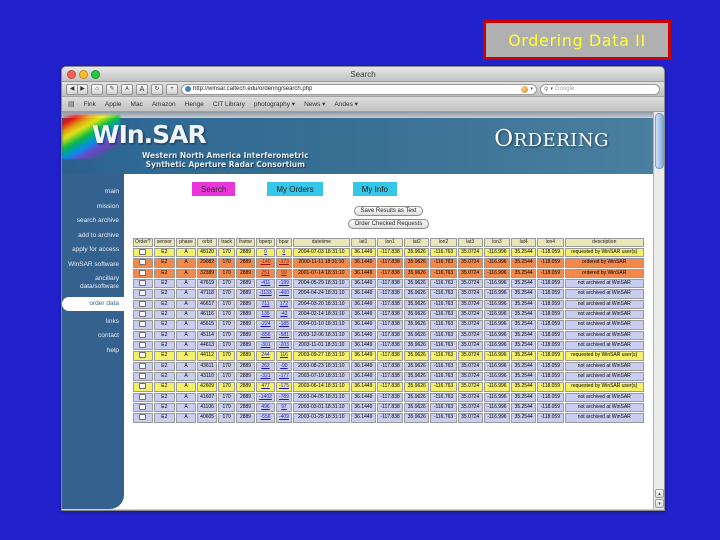 The height and width of the screenshot is (540, 720). Describe the element at coordinates (659, 493) in the screenshot. I see `scroll-up-icon: ▴` at that location.